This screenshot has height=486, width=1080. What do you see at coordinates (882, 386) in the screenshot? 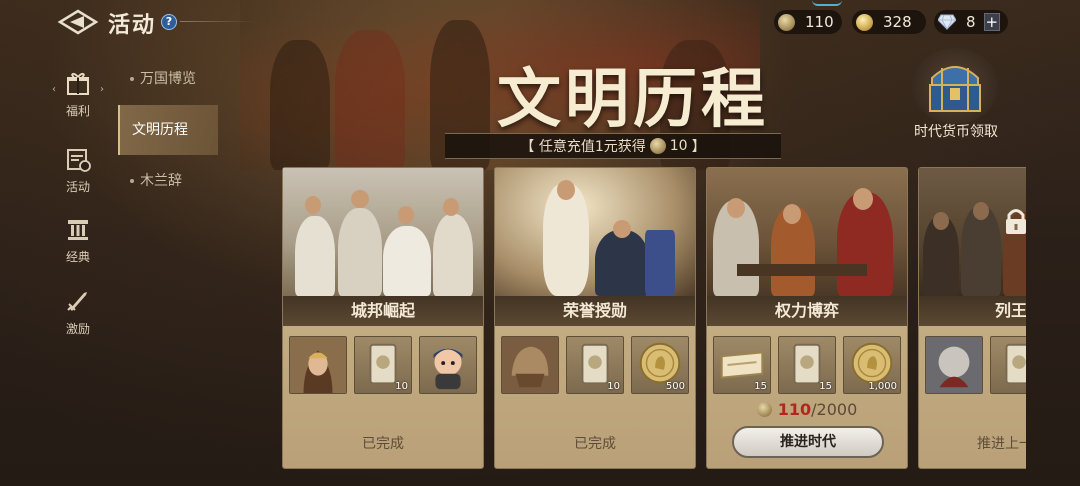
I see `reward-qty: 1,000` at bounding box center [882, 386].